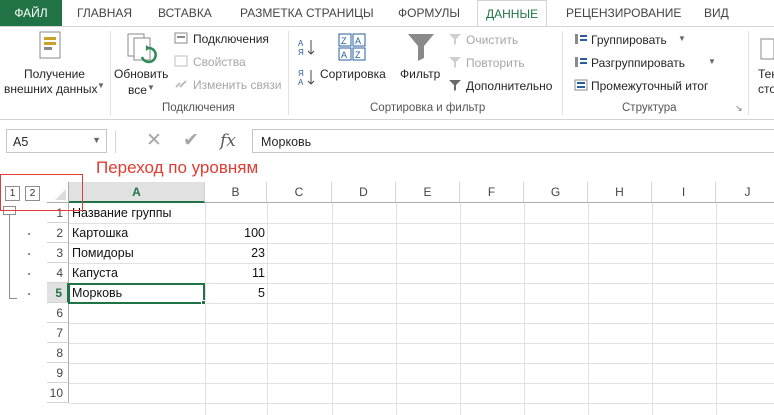 The width and height of the screenshot is (774, 415). What do you see at coordinates (306, 48) in the screenshot?
I see `sort-asc-icon: AЯ` at bounding box center [306, 48].